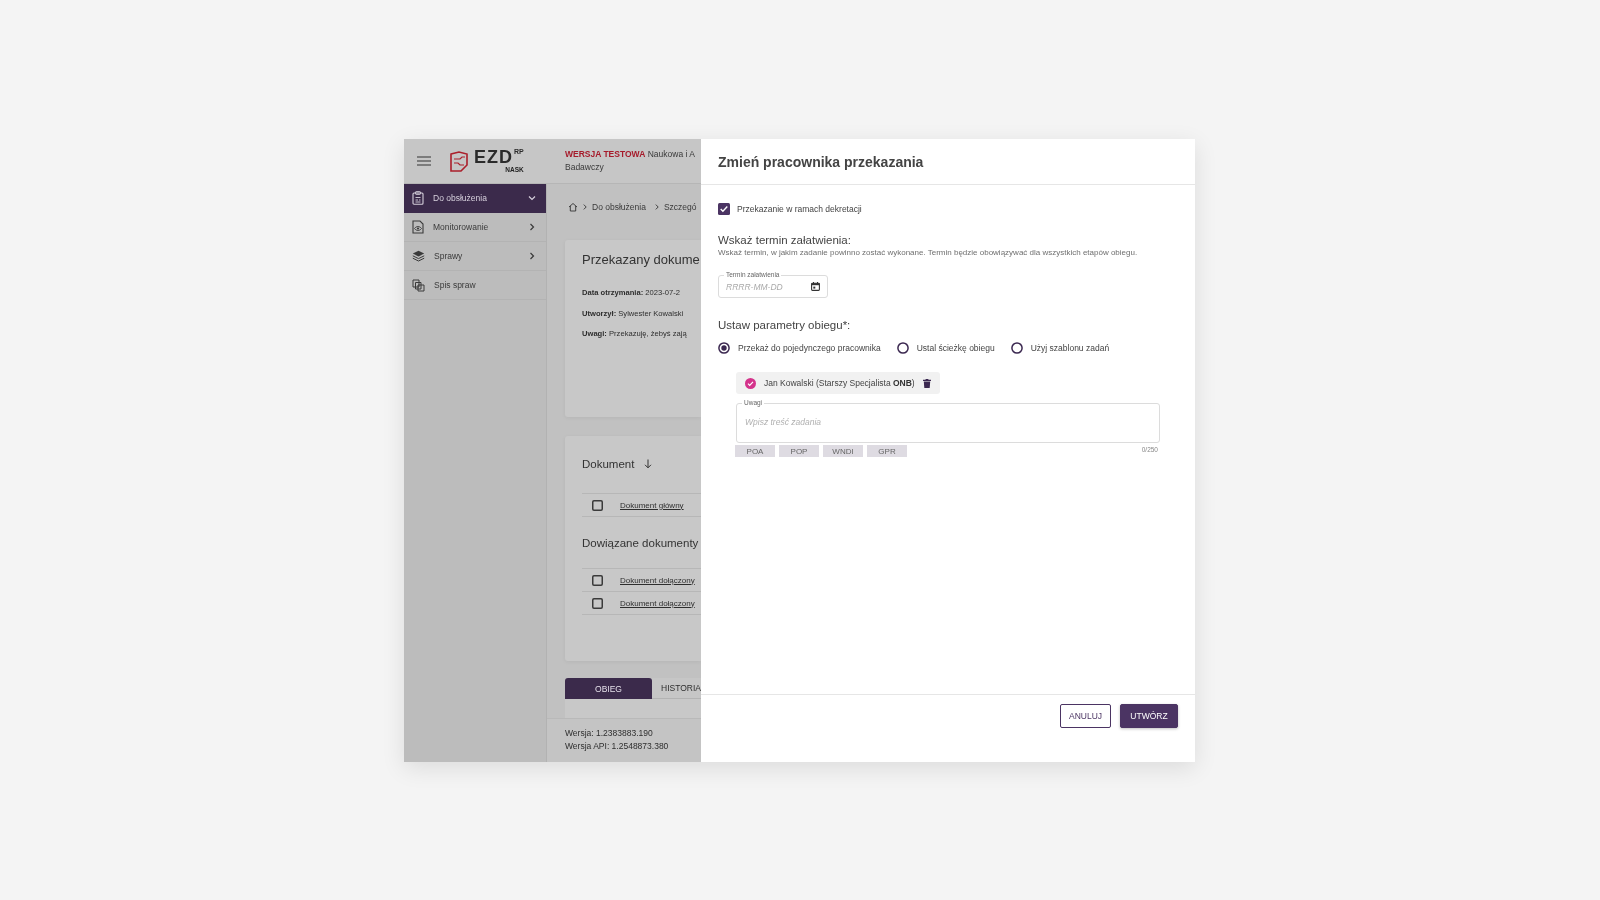  I want to click on radio-label: Ustal ścieżkę obiegu, so click(955, 348).